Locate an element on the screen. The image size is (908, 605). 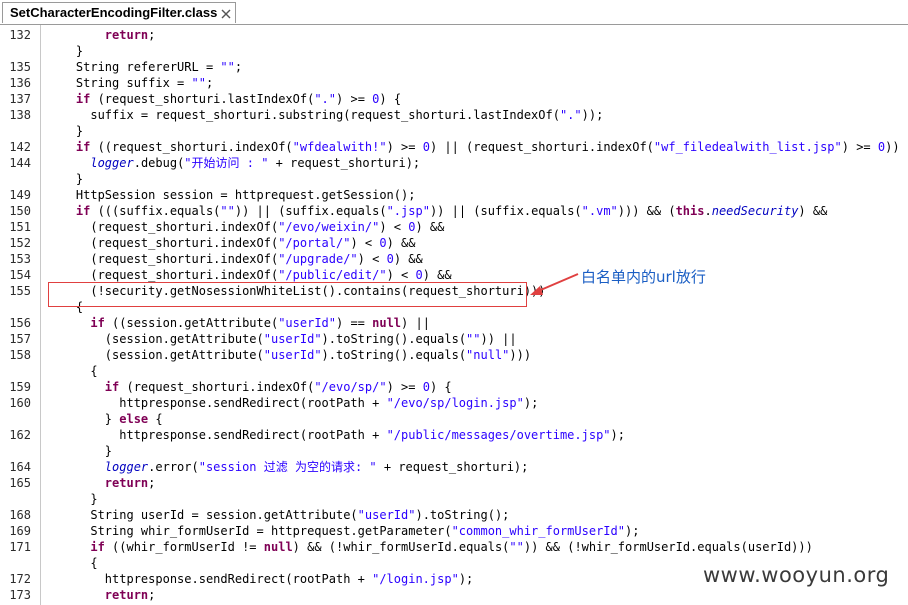
editor-tab-bar: SetCharacterEncodingFilter.class is located at coordinates (454, 12).